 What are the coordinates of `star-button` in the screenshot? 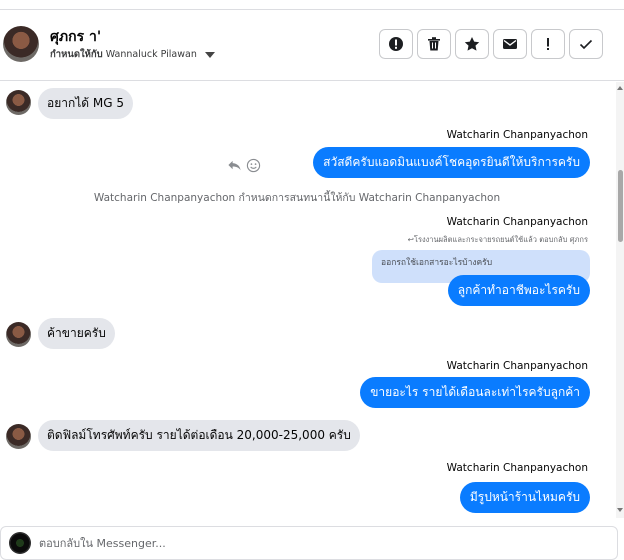 It's located at (472, 44).